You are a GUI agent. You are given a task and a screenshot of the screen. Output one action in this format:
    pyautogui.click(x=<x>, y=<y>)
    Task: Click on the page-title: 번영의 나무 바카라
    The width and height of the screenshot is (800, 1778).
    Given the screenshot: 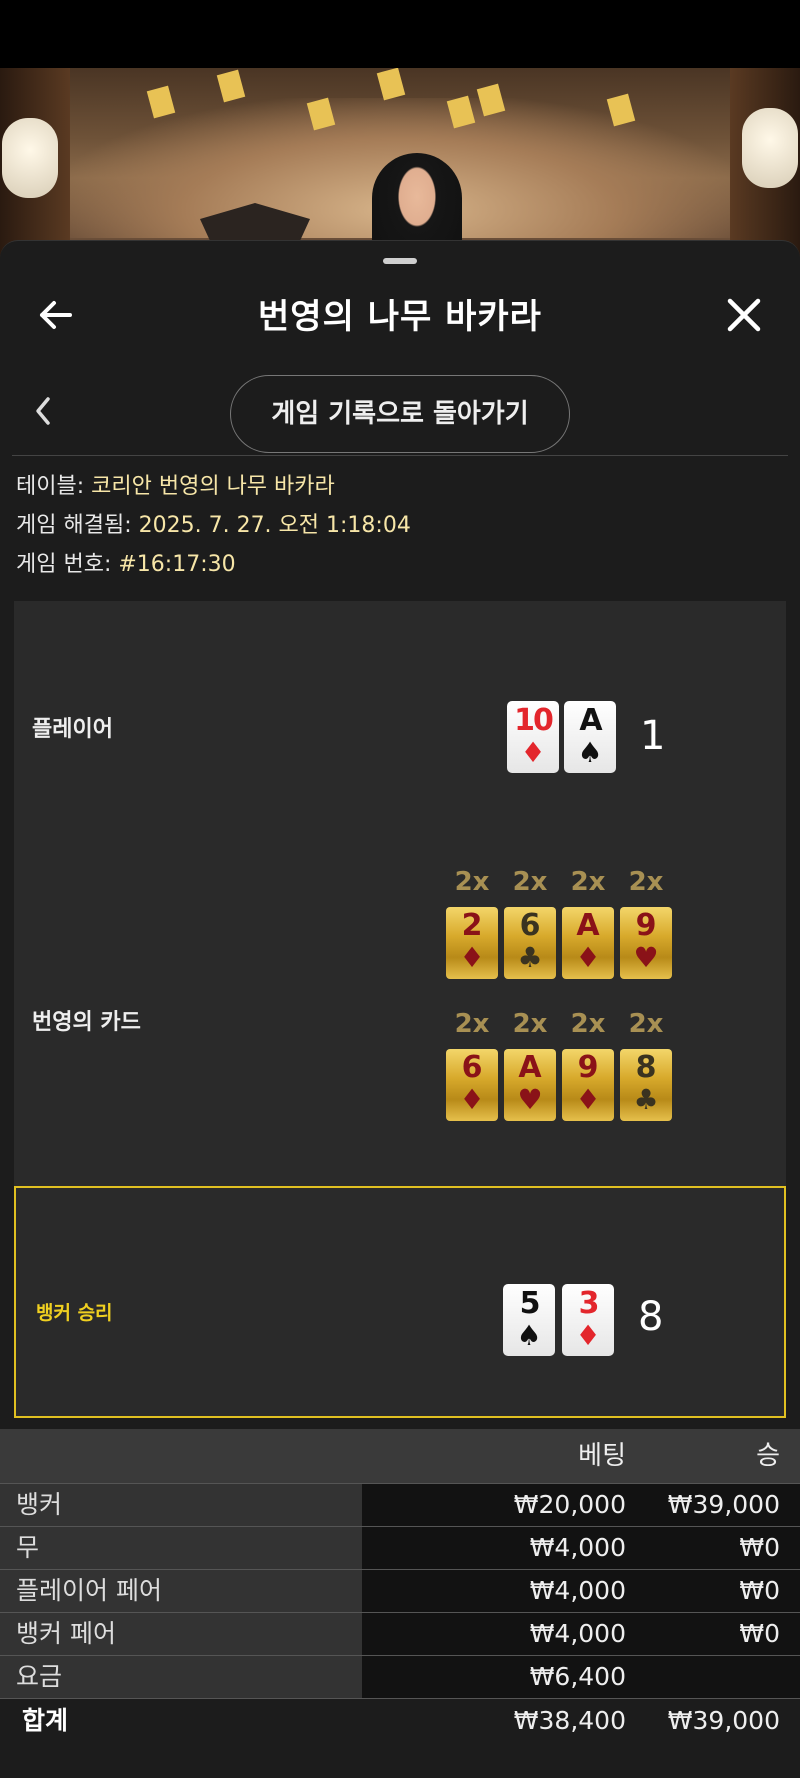 What is the action you would take?
    pyautogui.click(x=400, y=317)
    